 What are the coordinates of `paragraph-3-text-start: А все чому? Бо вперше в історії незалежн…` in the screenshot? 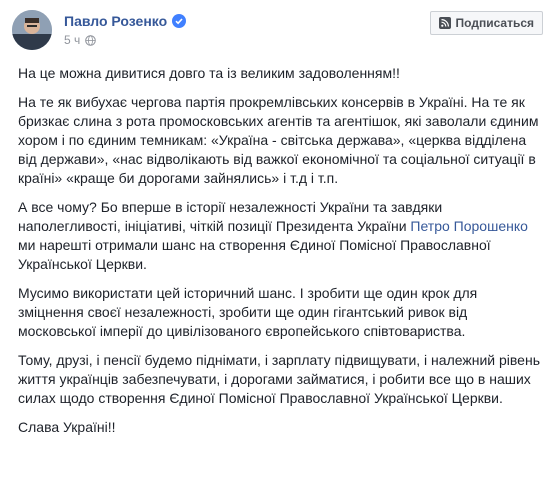 It's located at (230, 216).